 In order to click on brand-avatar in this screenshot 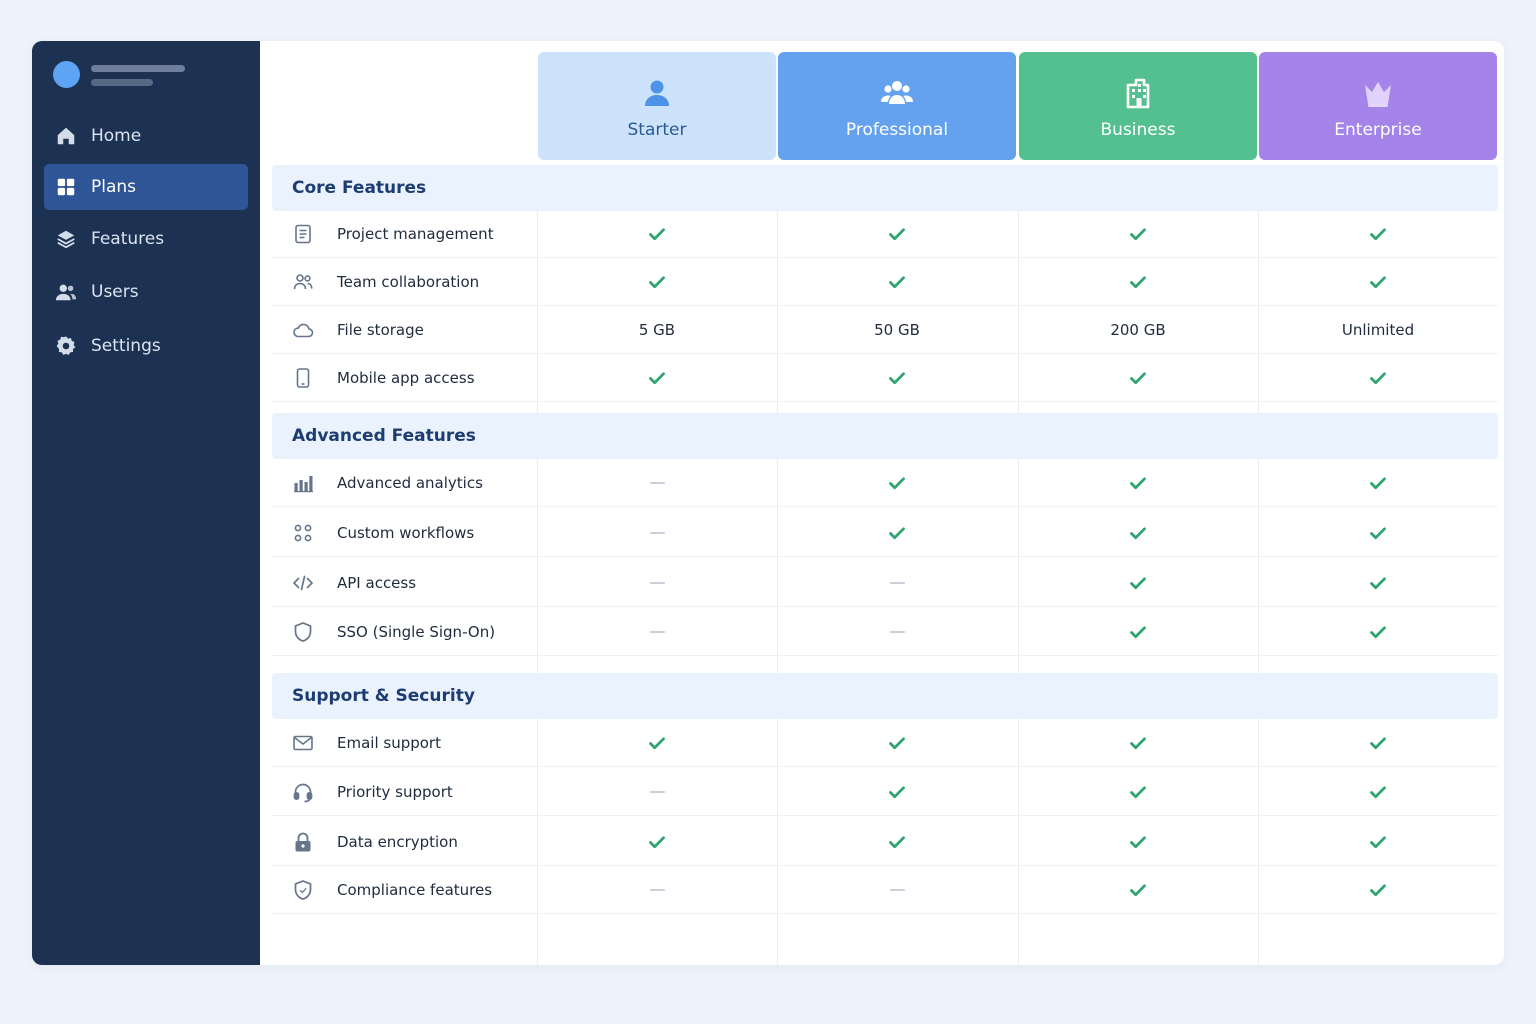, I will do `click(66, 74)`.